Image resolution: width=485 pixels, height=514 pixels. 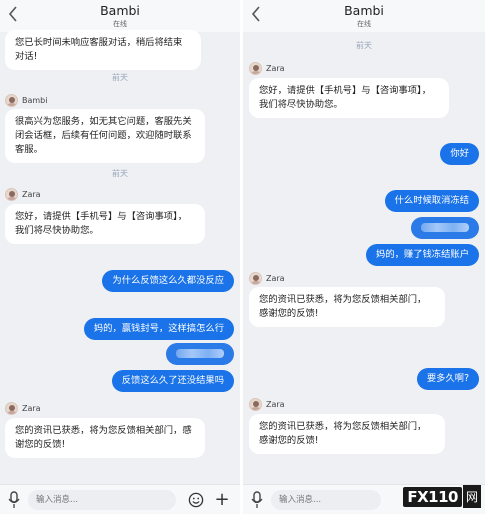 I want to click on message-bubble-user: 妈的，赢钱封号，这样搞怎么行, so click(x=158, y=329).